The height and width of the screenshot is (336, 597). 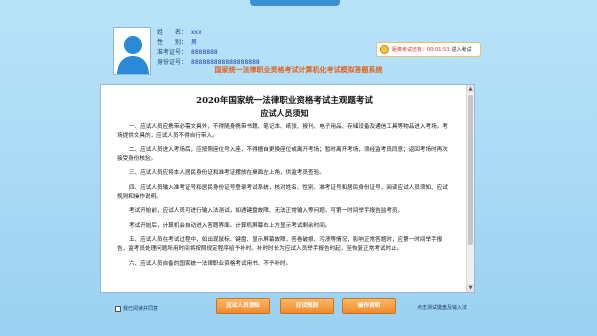 I want to click on scroll-up-icon: ▲, so click(x=470, y=89).